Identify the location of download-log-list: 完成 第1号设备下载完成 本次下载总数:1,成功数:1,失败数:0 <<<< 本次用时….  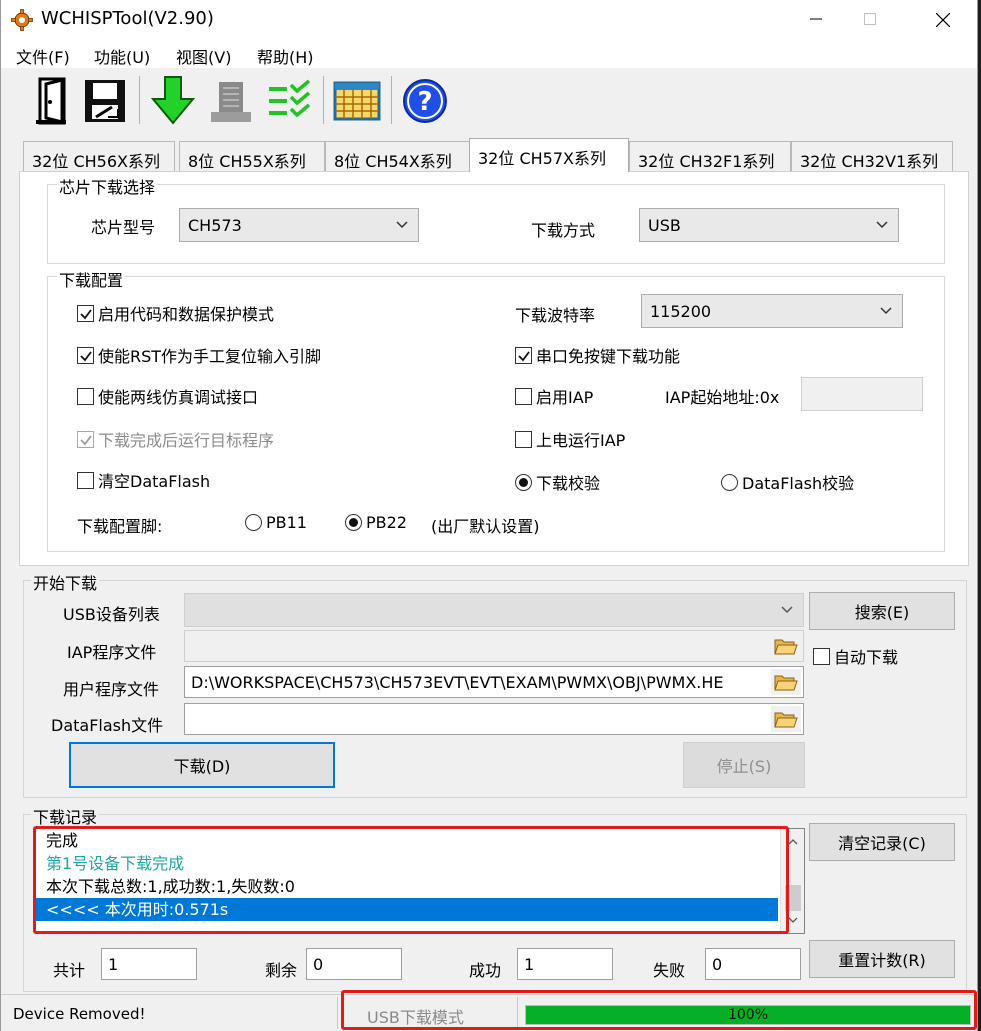
(420, 881).